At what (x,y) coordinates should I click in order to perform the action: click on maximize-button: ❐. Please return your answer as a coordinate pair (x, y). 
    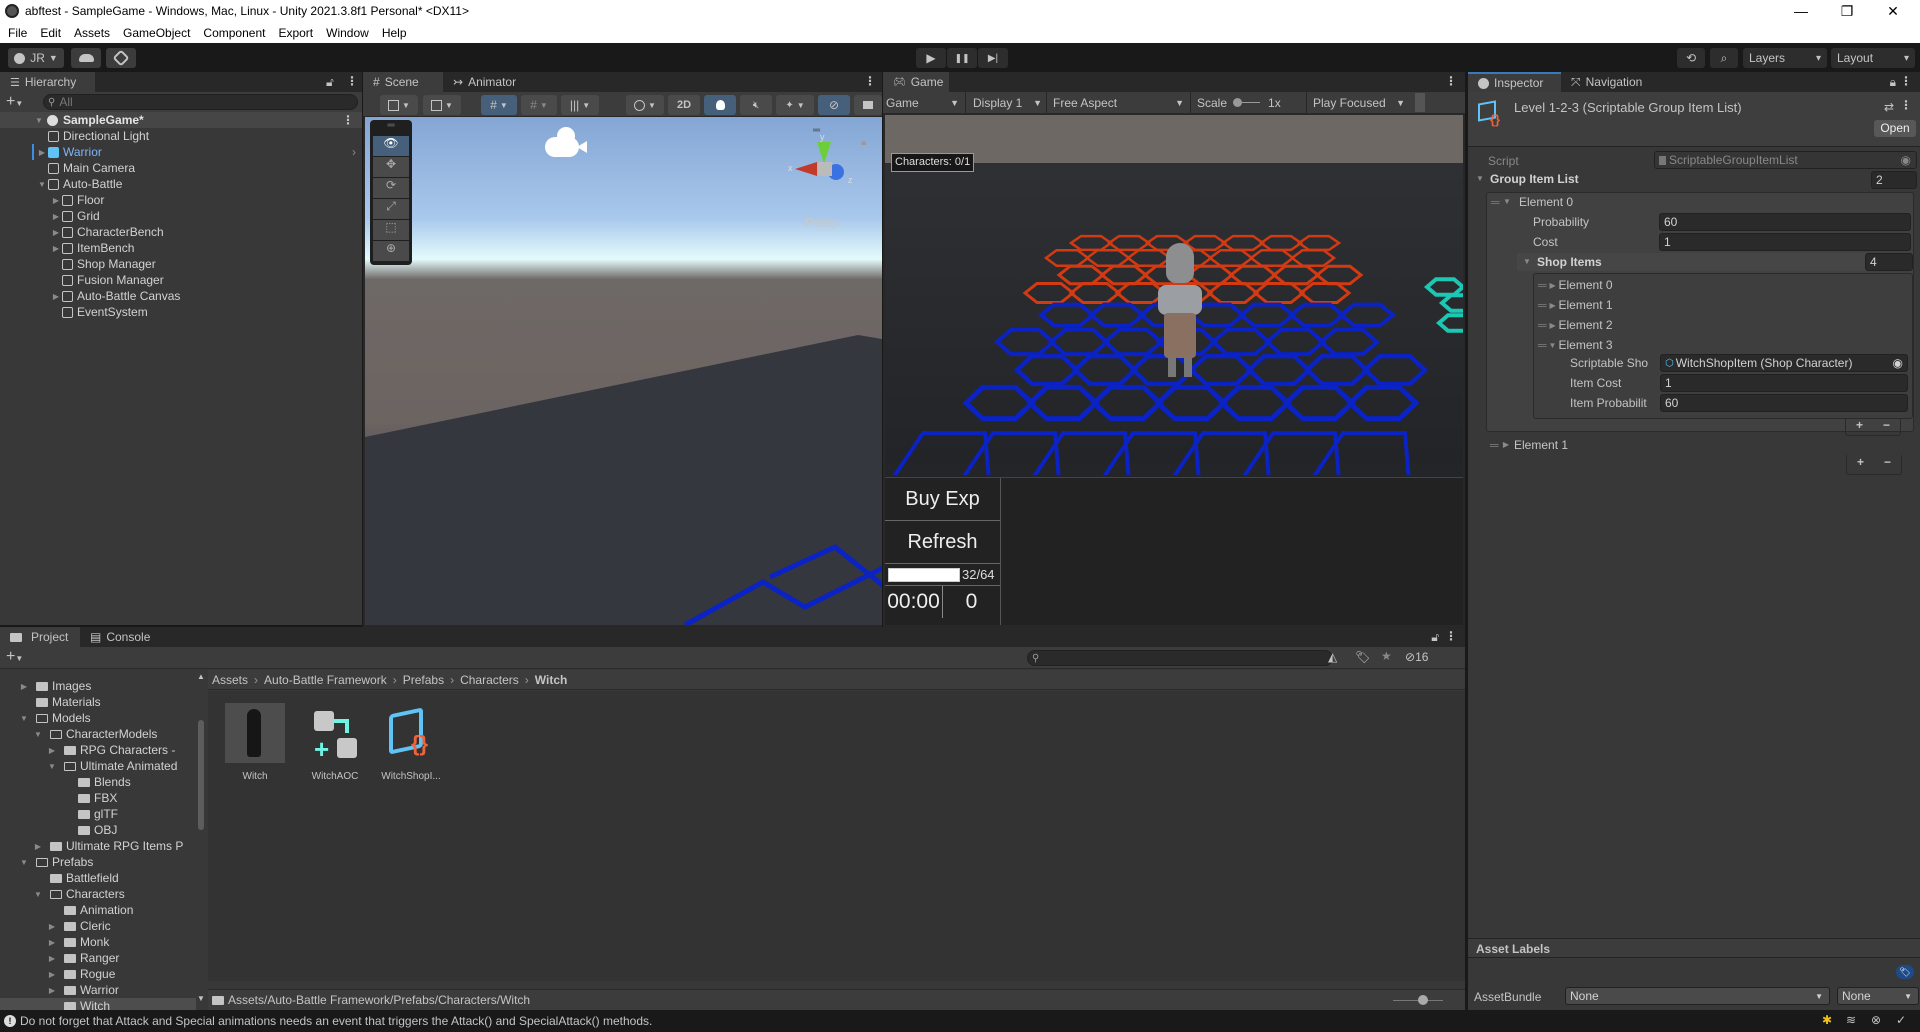
    Looking at the image, I should click on (1847, 11).